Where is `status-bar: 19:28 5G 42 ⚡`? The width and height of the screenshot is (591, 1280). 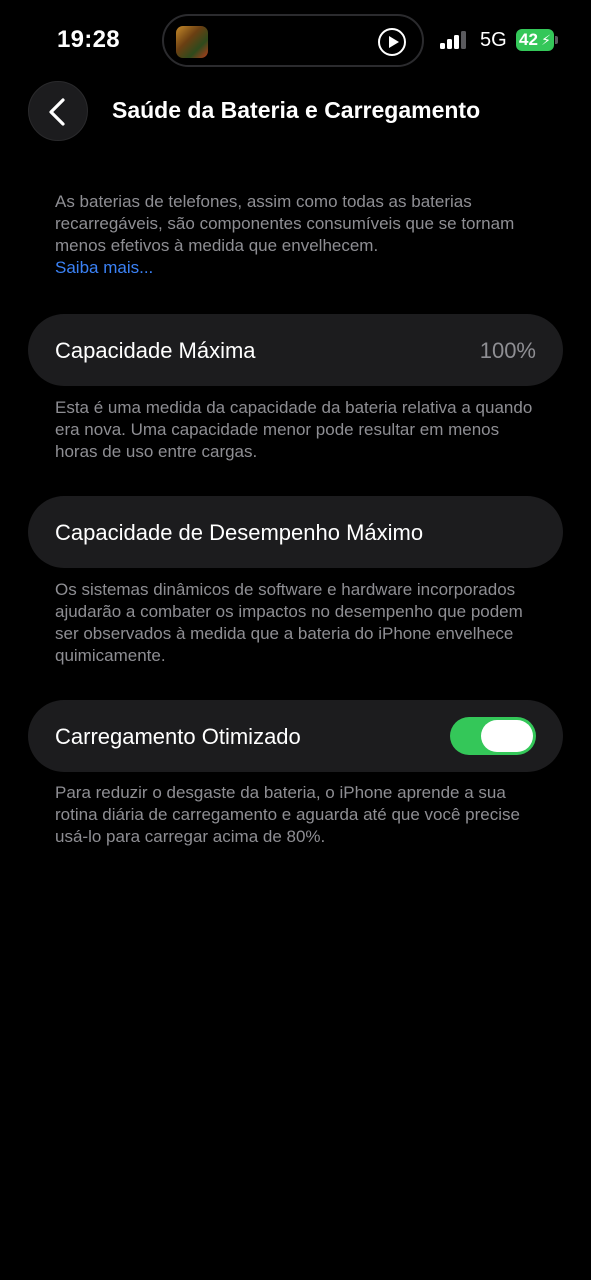
status-bar: 19:28 5G 42 ⚡ is located at coordinates (295, 40).